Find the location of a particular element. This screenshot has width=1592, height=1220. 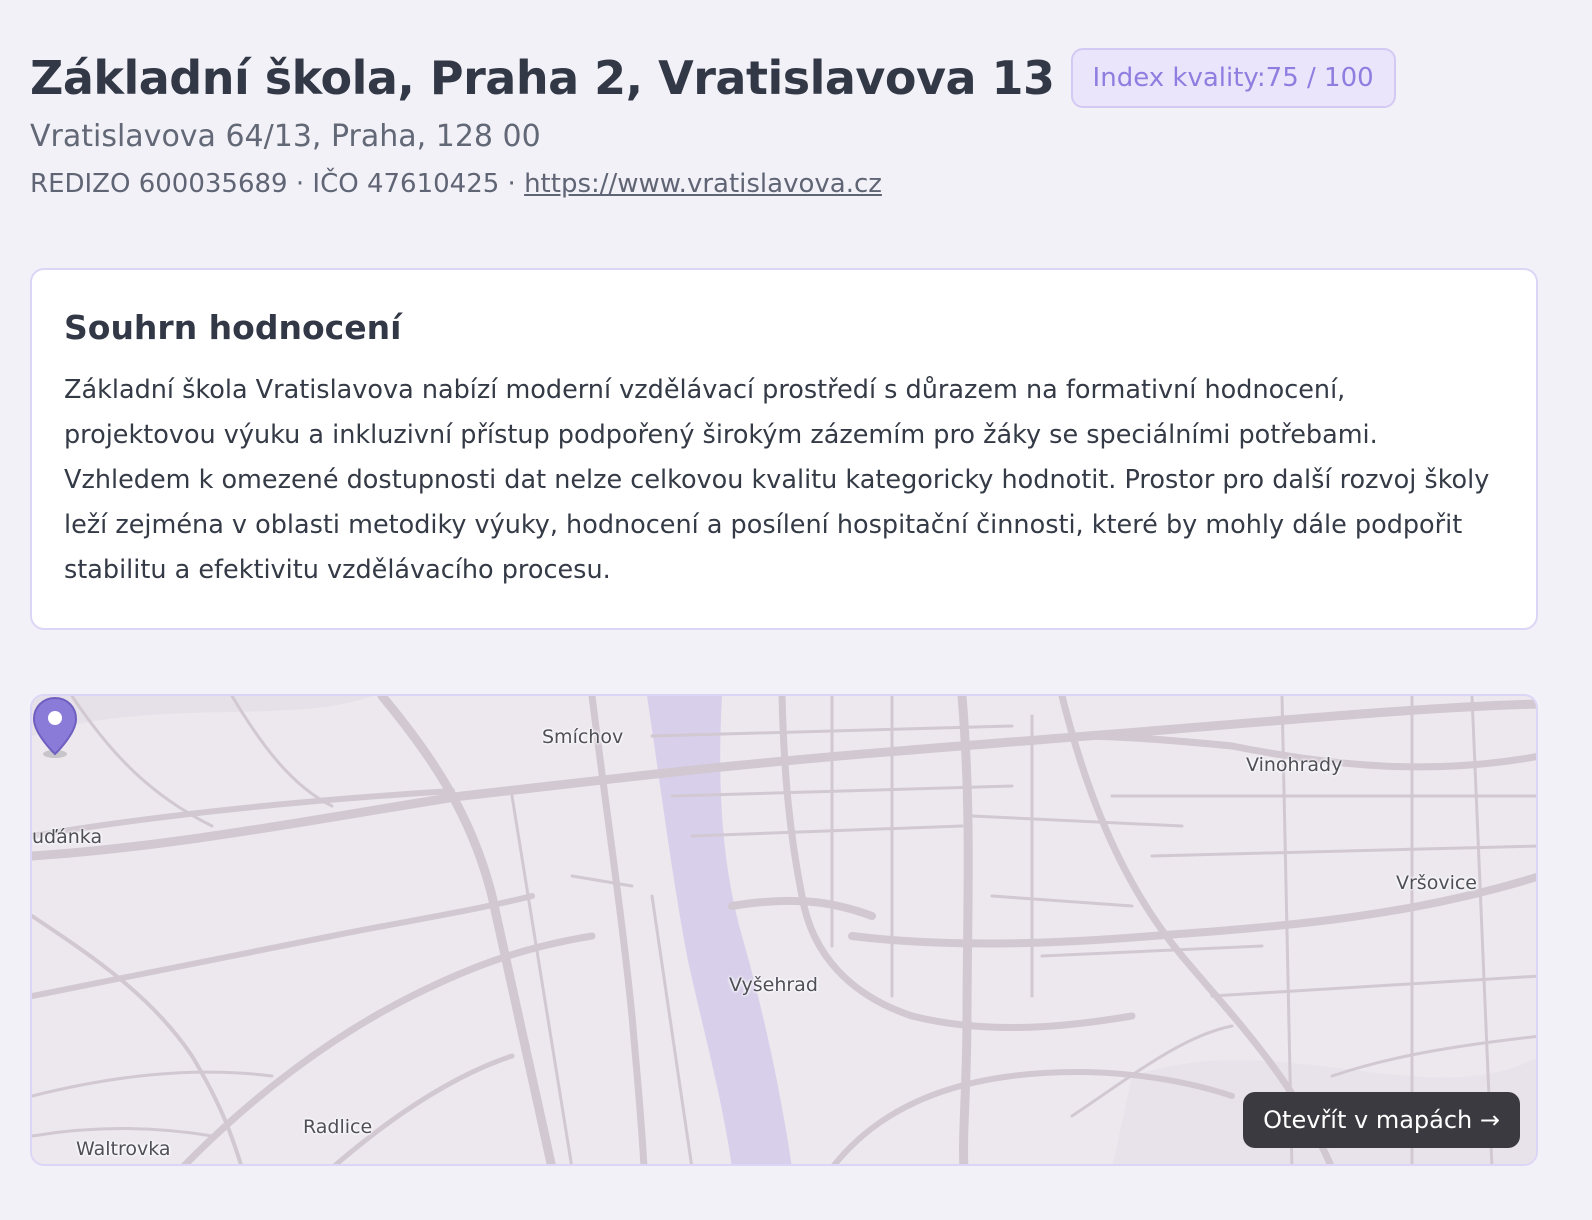

summary-heading: Souhrn hodnocení is located at coordinates (233, 327).